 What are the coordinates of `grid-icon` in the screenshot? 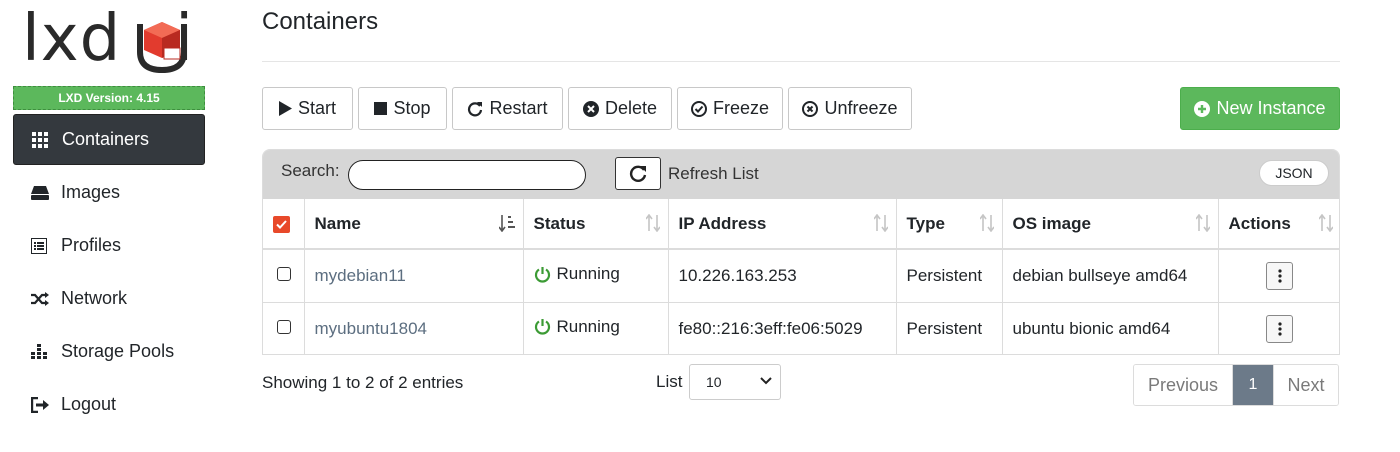 It's located at (47, 139).